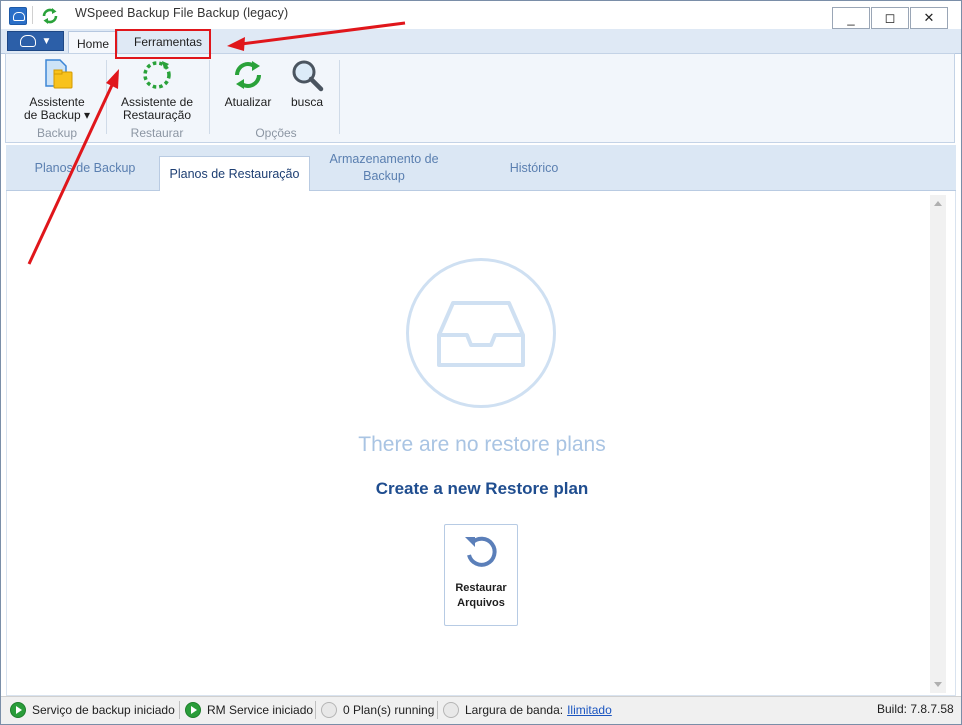 The image size is (962, 725). What do you see at coordinates (32, 15) in the screenshot?
I see `title-divider` at bounding box center [32, 15].